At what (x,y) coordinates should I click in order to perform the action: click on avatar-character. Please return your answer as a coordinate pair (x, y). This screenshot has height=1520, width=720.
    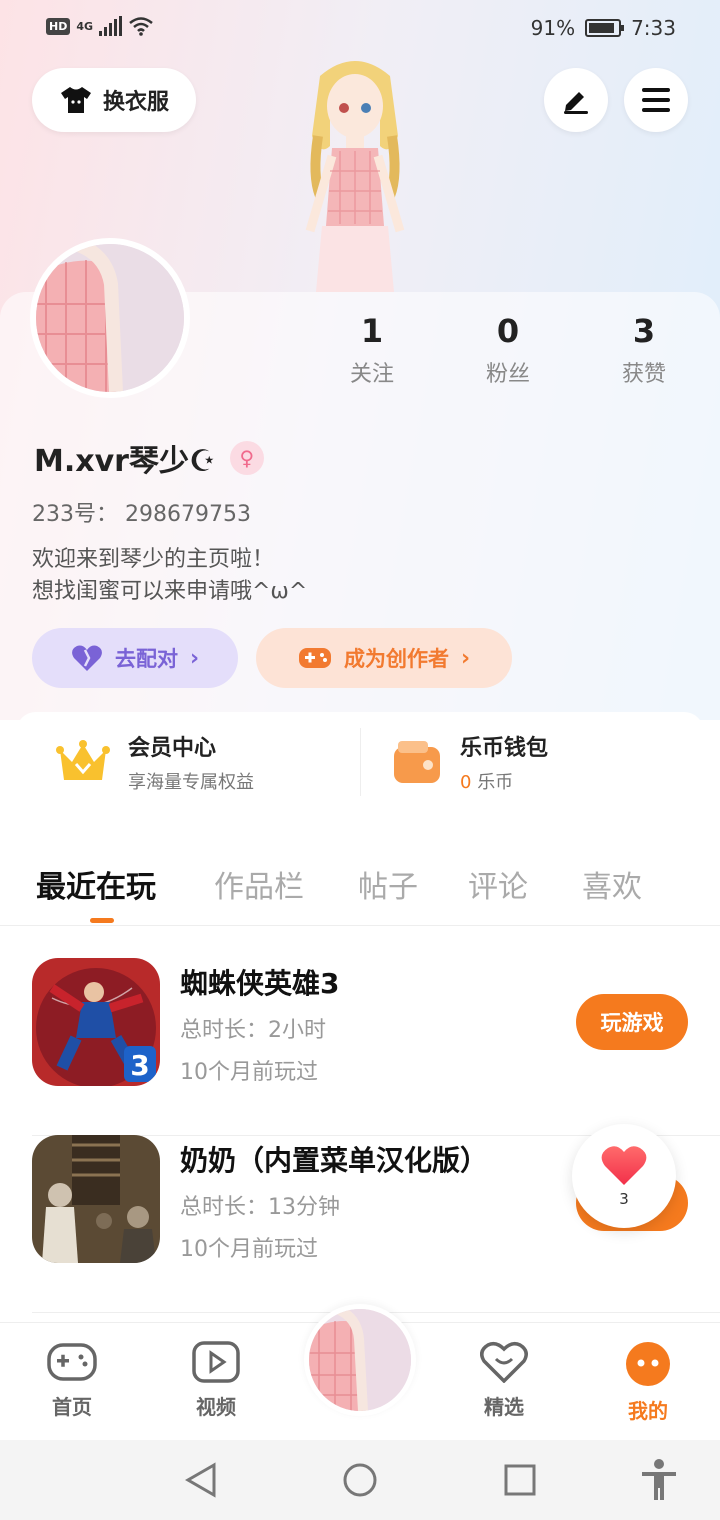
    Looking at the image, I should click on (355, 176).